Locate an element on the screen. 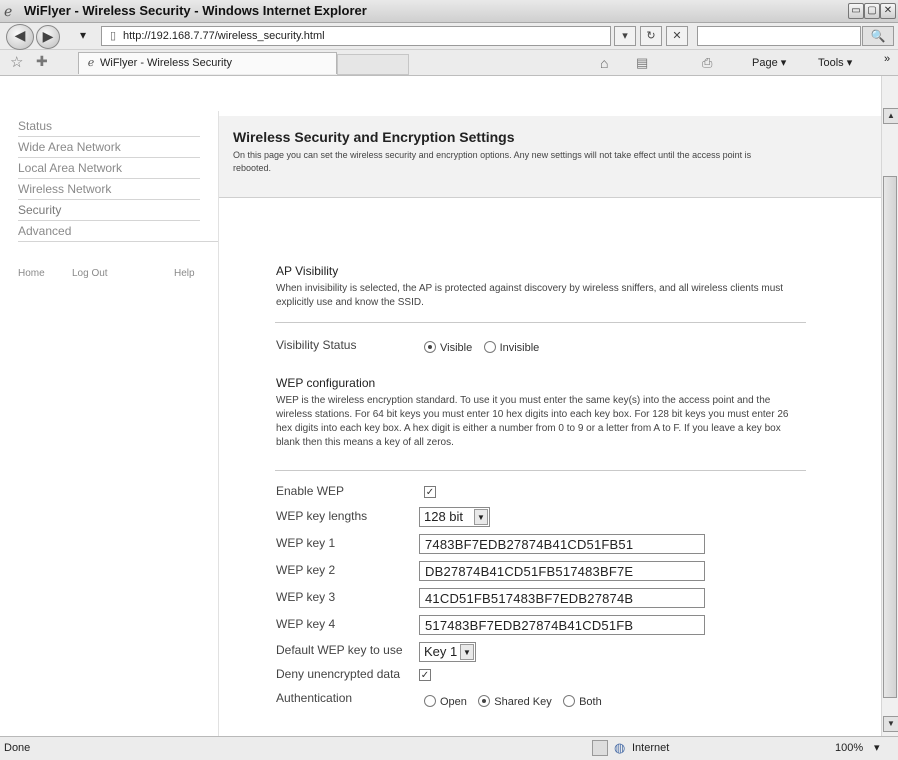 The image size is (898, 760). tab-wiflyer: ℯ WiFlyer - Wireless Security is located at coordinates (207, 63).